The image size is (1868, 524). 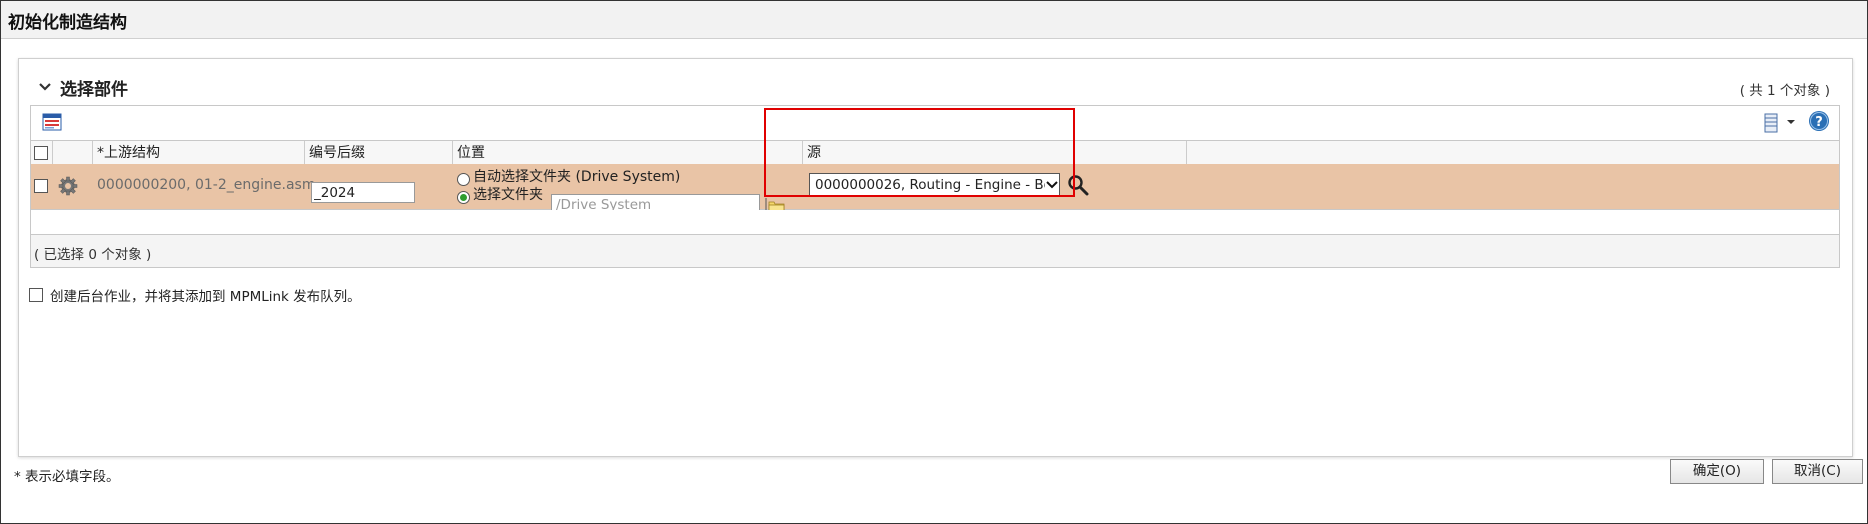 I want to click on cancel-button: 取消(C), so click(x=1817, y=471).